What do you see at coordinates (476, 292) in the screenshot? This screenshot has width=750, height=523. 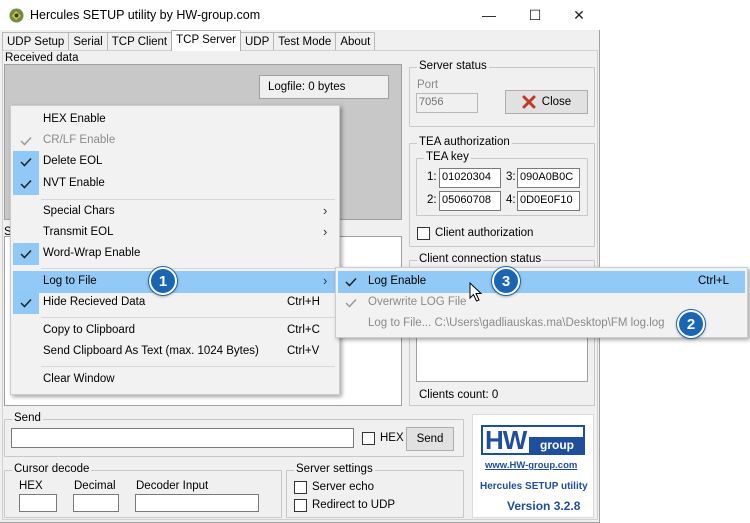 I see `mouse-cursor-icon` at bounding box center [476, 292].